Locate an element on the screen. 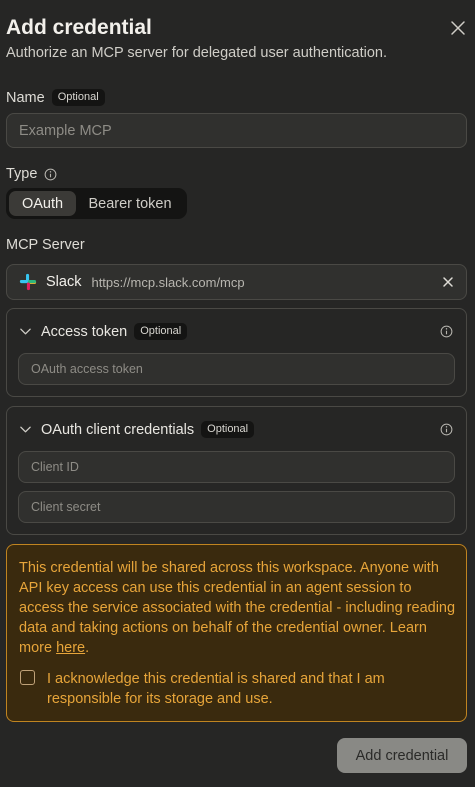 This screenshot has width=475, height=787. client-id-input is located at coordinates (236, 467).